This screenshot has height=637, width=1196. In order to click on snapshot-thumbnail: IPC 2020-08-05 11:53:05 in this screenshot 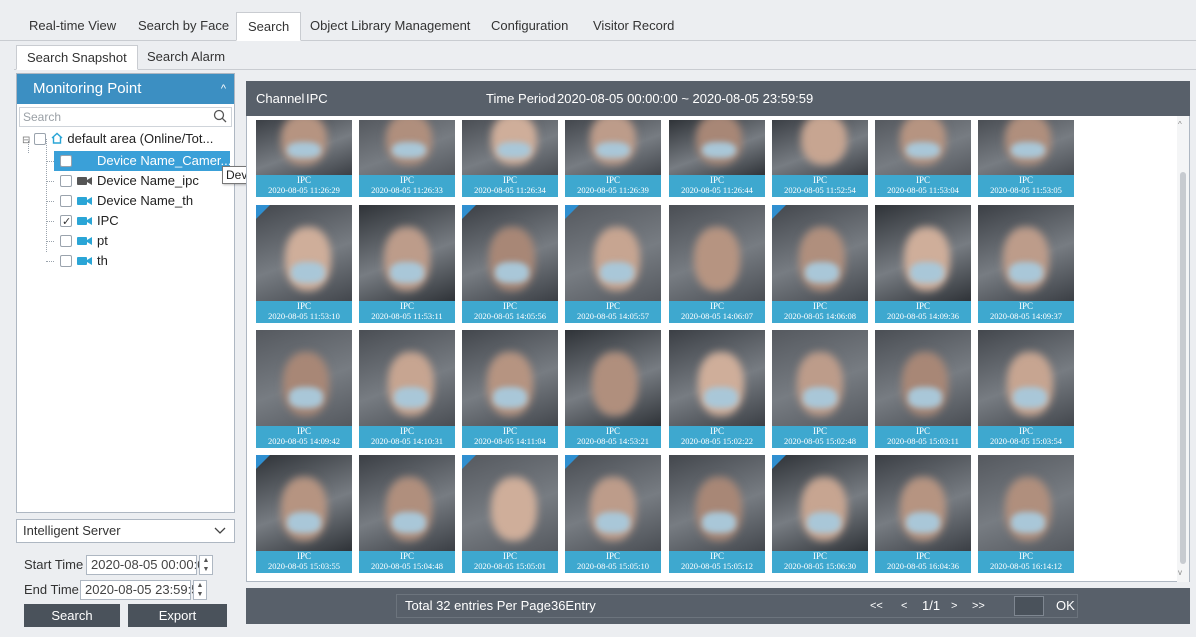, I will do `click(1026, 158)`.